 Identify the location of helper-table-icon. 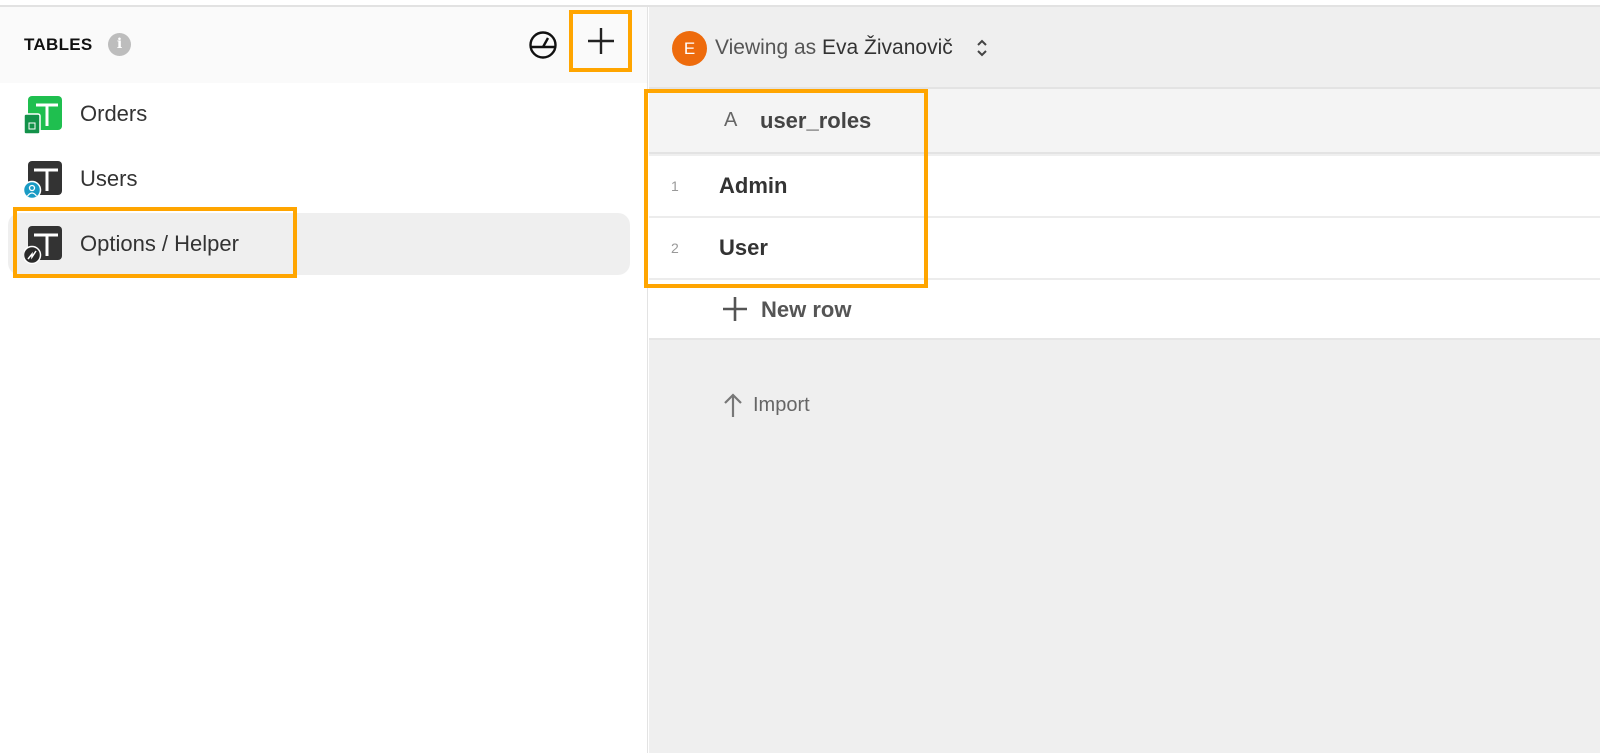
(43, 245).